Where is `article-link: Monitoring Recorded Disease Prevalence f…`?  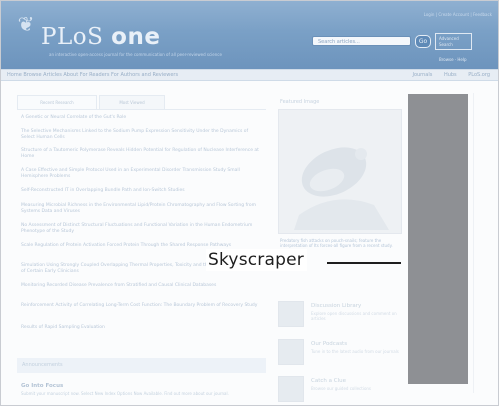
article-link: Monitoring Recorded Disease Prevalence f… is located at coordinates (141, 286).